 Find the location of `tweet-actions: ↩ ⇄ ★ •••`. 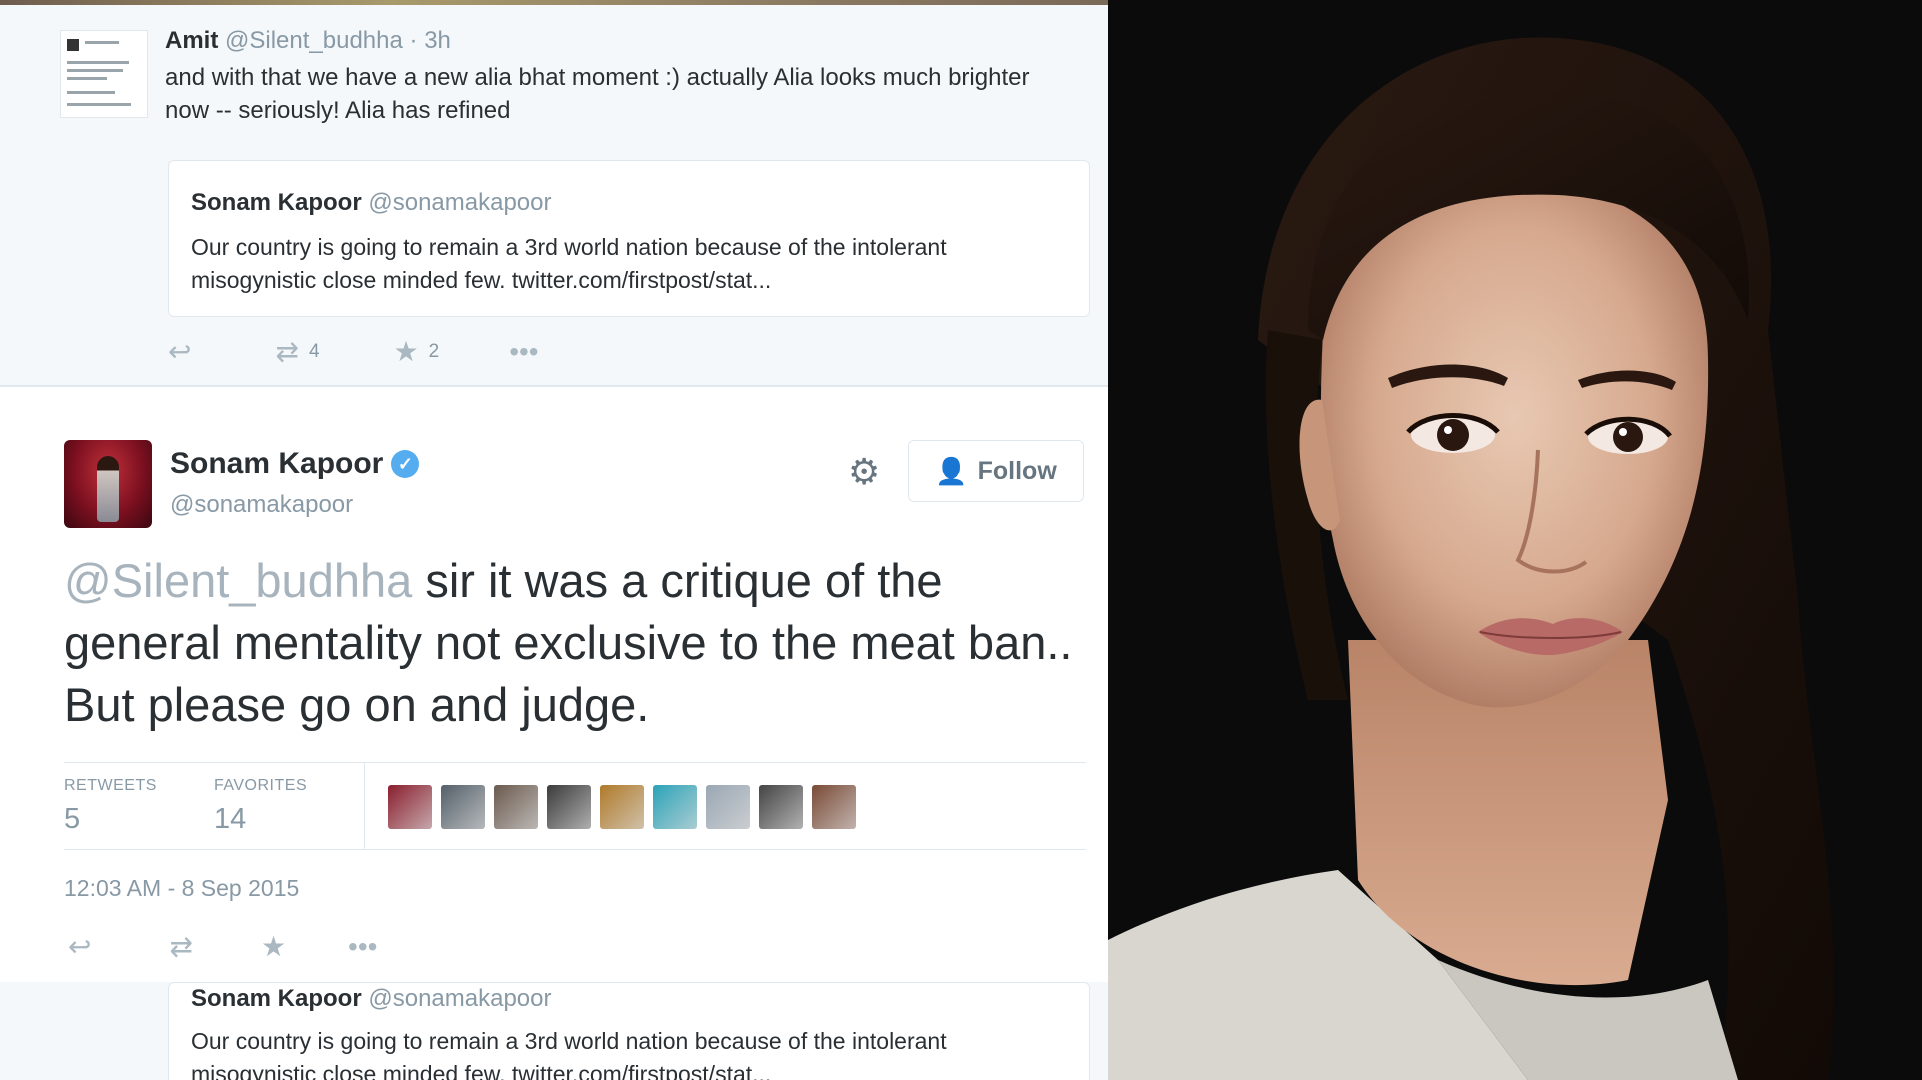

tweet-actions: ↩ ⇄ ★ ••• is located at coordinates (246, 947).